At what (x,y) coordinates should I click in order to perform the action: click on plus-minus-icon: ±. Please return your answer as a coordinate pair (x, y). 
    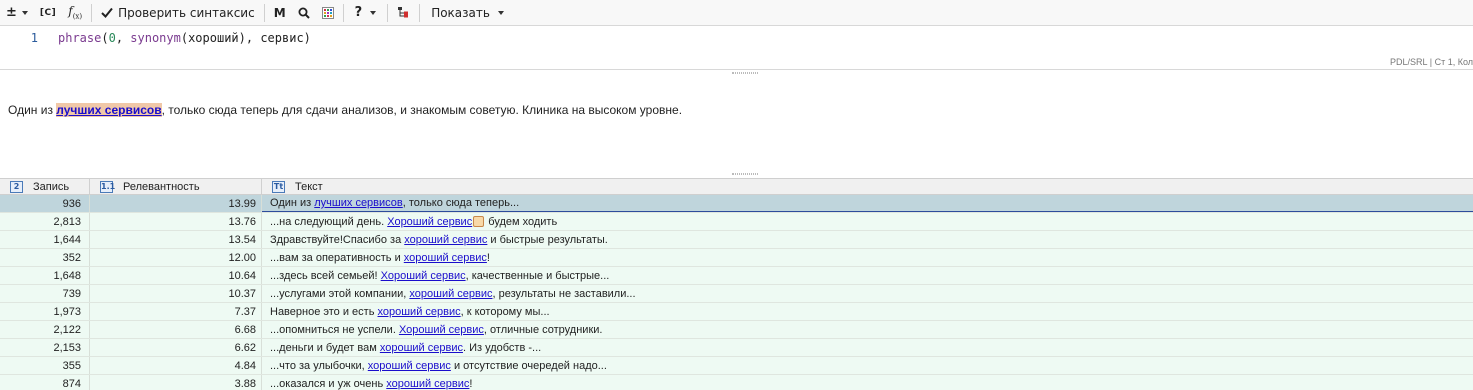
    Looking at the image, I should click on (11, 12).